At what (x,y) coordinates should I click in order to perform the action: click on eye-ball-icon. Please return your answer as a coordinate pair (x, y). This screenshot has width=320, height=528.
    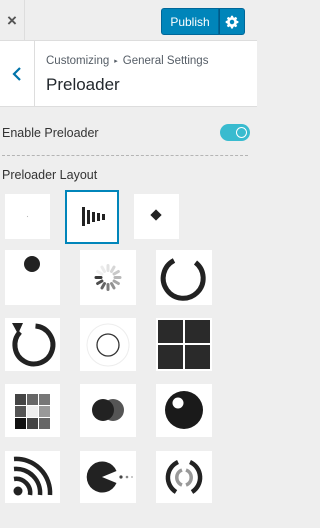
    Looking at the image, I should click on (184, 410).